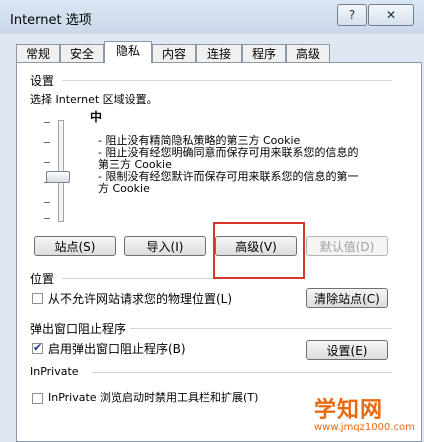 The image size is (424, 442). What do you see at coordinates (349, 410) in the screenshot?
I see `watermark-title: 学知网` at bounding box center [349, 410].